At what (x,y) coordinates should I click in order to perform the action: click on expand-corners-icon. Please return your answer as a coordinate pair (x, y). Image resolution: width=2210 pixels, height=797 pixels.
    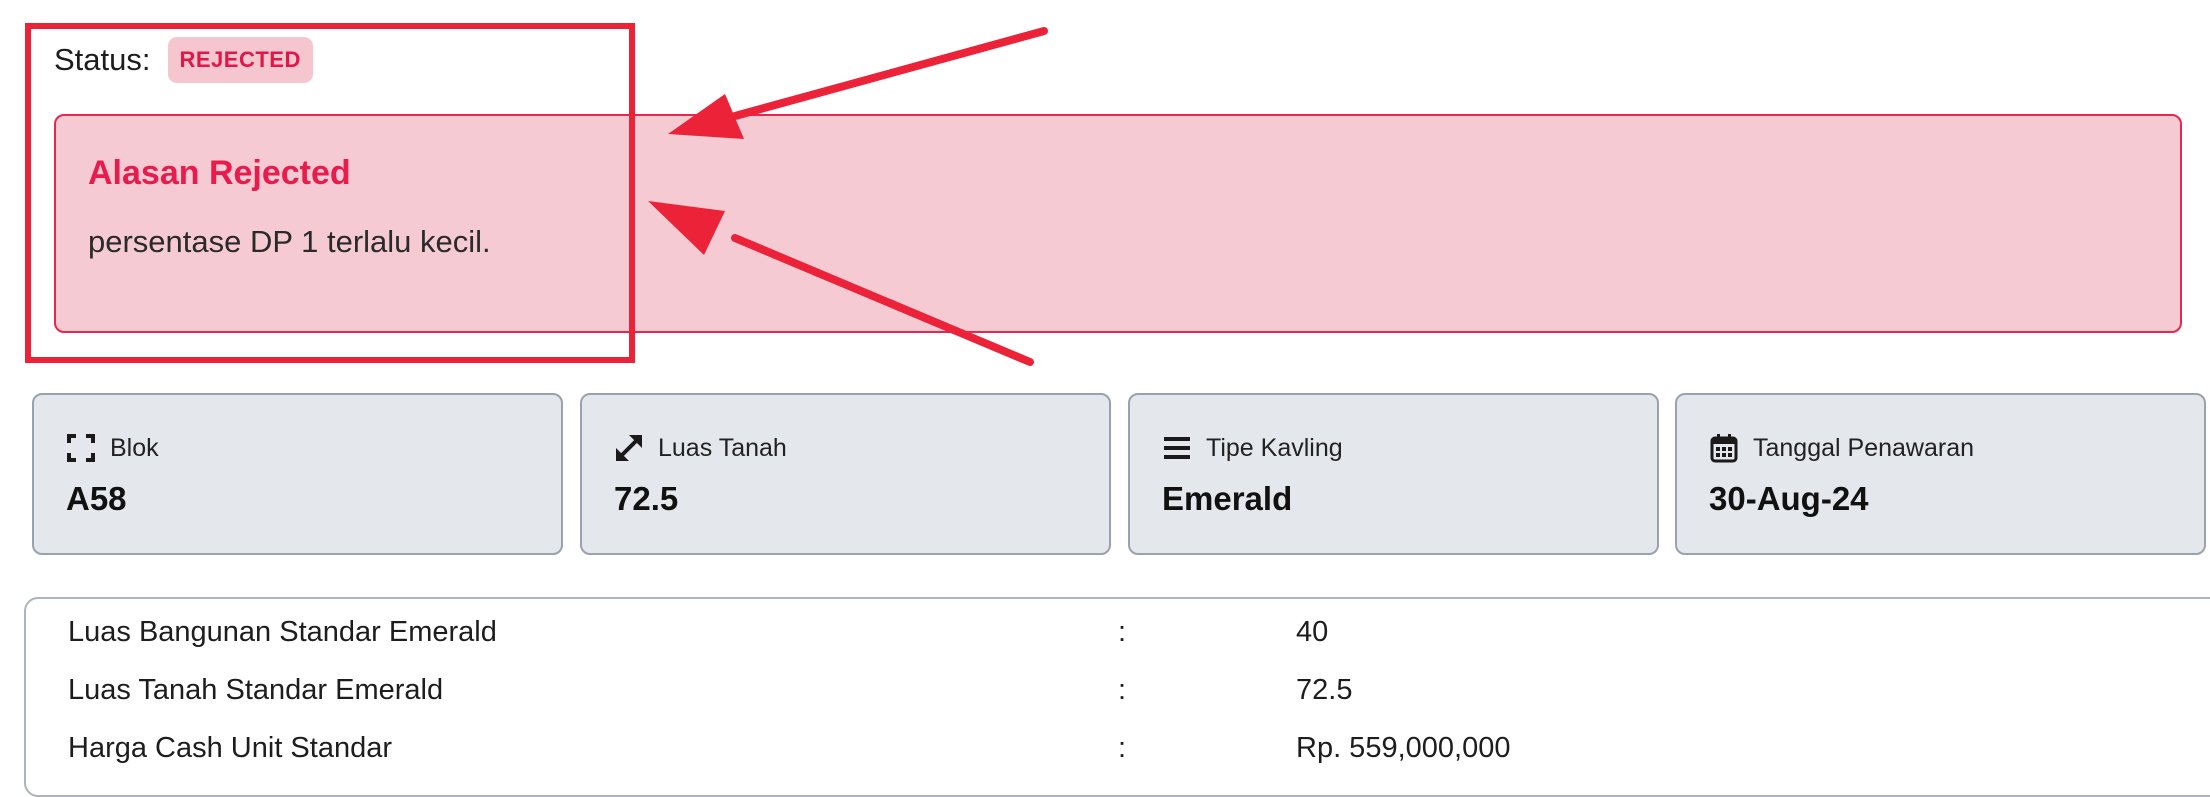
    Looking at the image, I should click on (81, 448).